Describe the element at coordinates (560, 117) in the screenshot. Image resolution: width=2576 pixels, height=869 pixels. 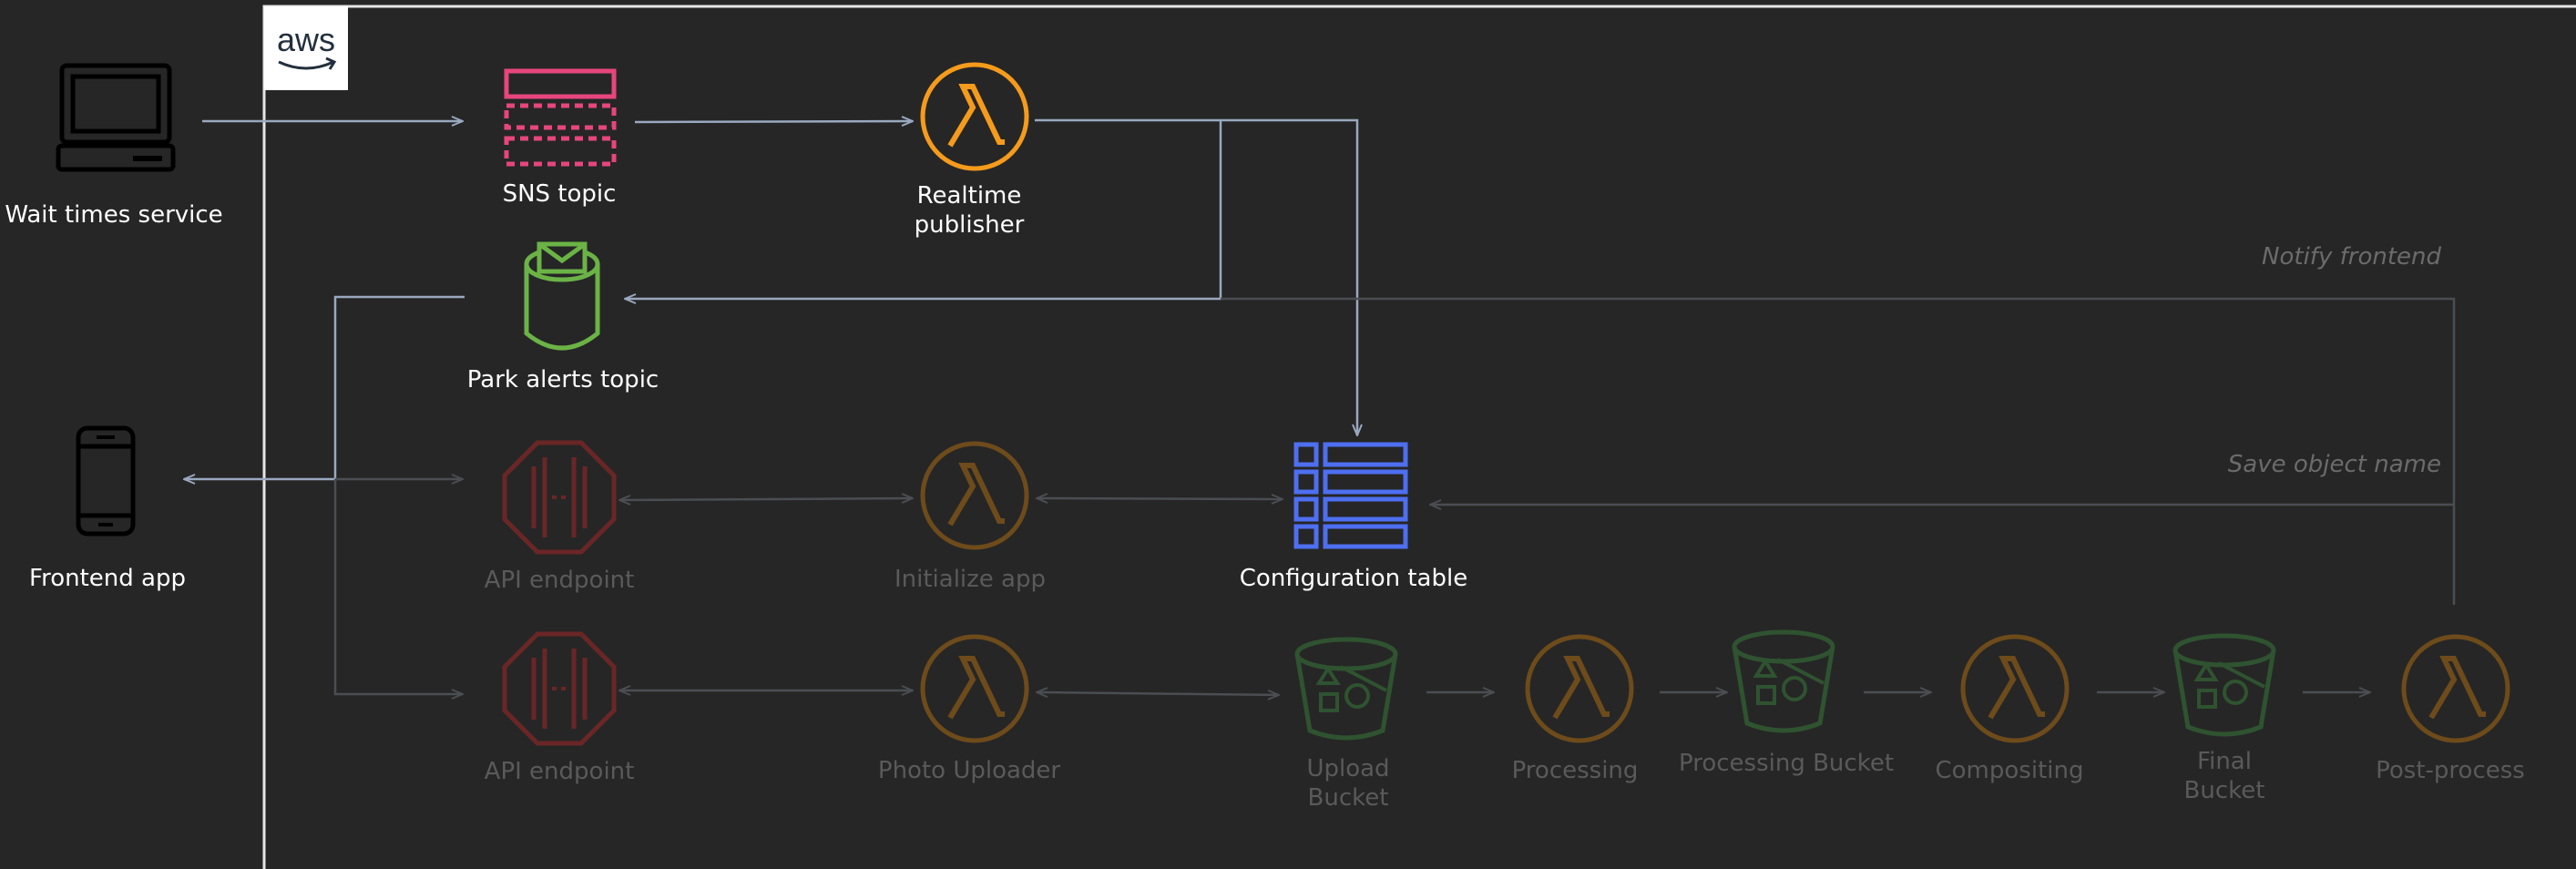
I see `sns-topic-icon` at that location.